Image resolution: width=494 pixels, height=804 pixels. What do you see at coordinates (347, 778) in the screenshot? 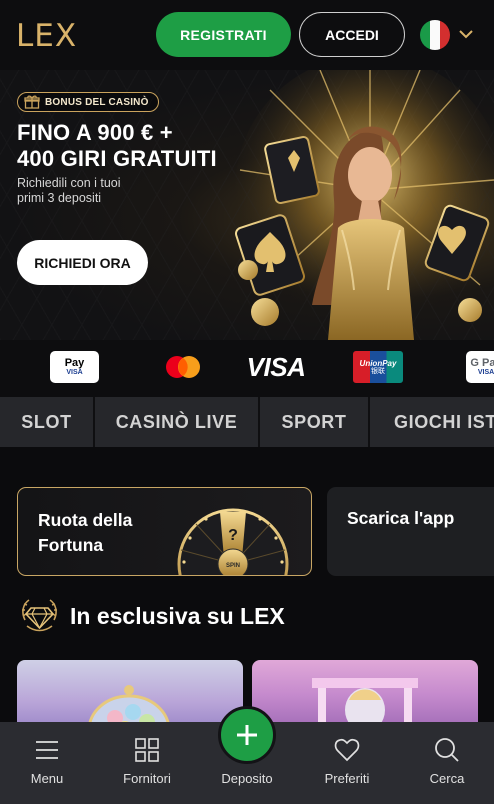
I see `nav-favorites-label: Preferiti` at bounding box center [347, 778].